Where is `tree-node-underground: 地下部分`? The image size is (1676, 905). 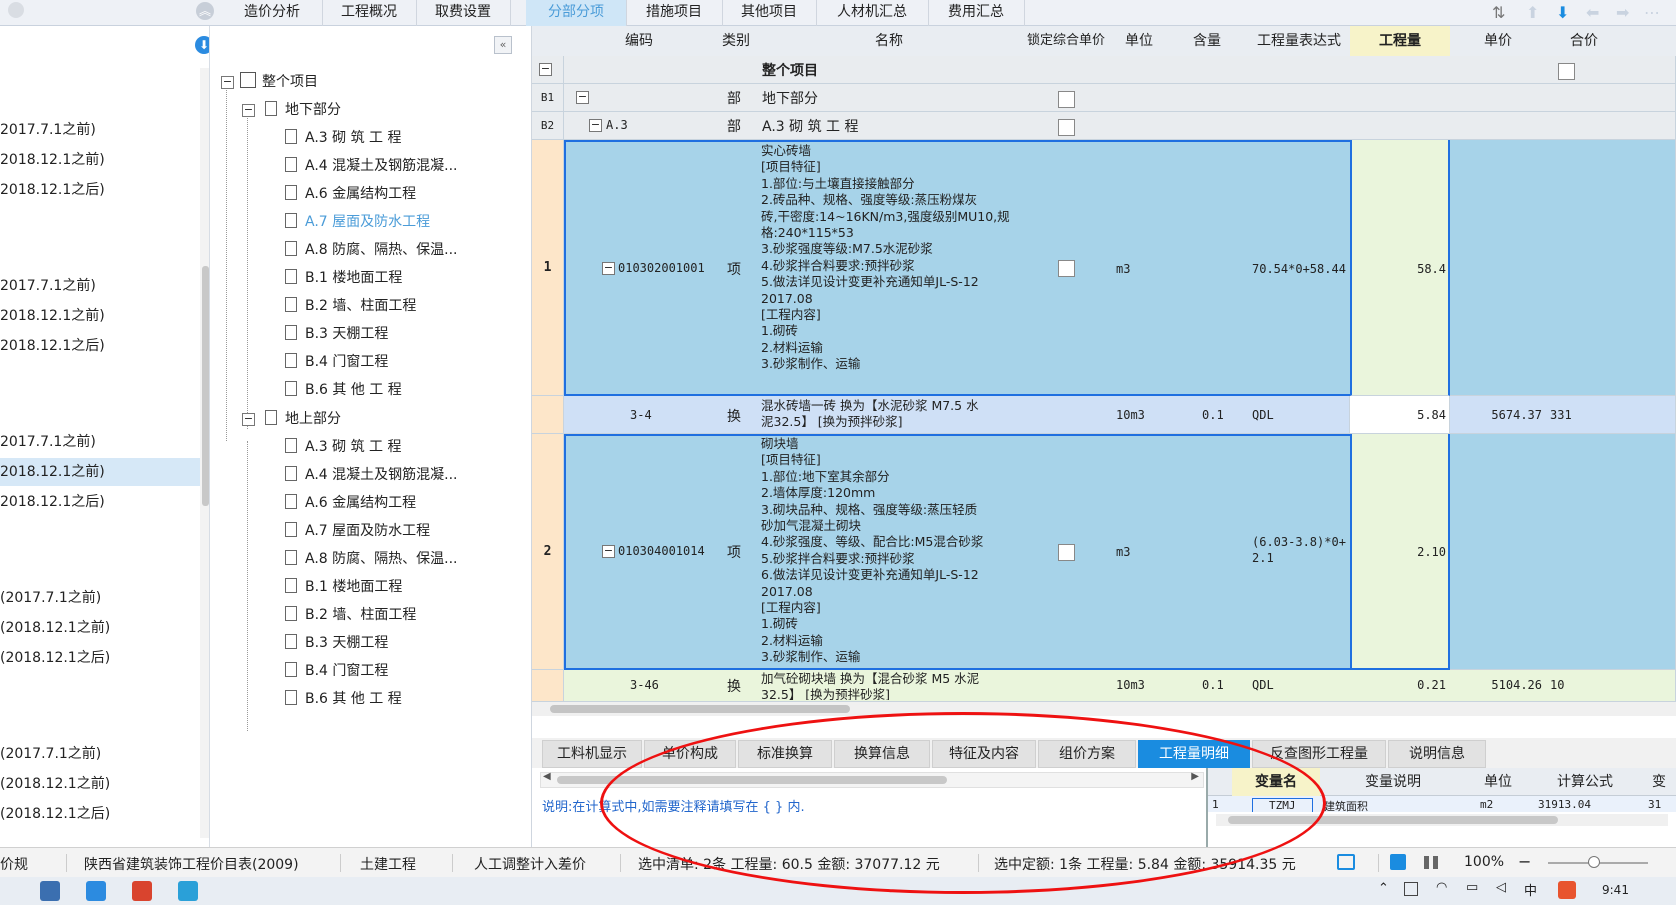 tree-node-underground: 地下部分 is located at coordinates (303, 110).